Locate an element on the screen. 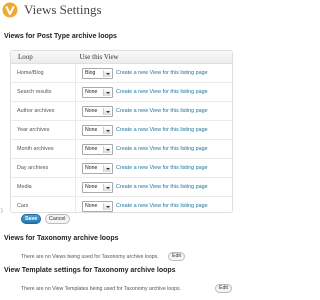  cancel-button: Cancel is located at coordinates (57, 219).